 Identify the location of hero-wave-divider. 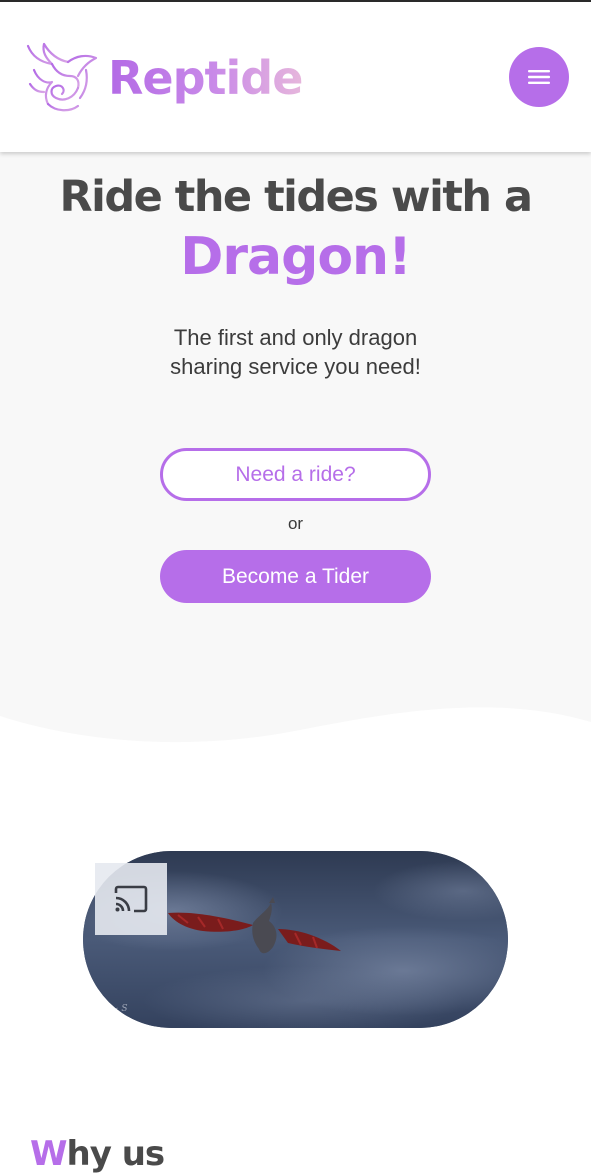
(295, 733).